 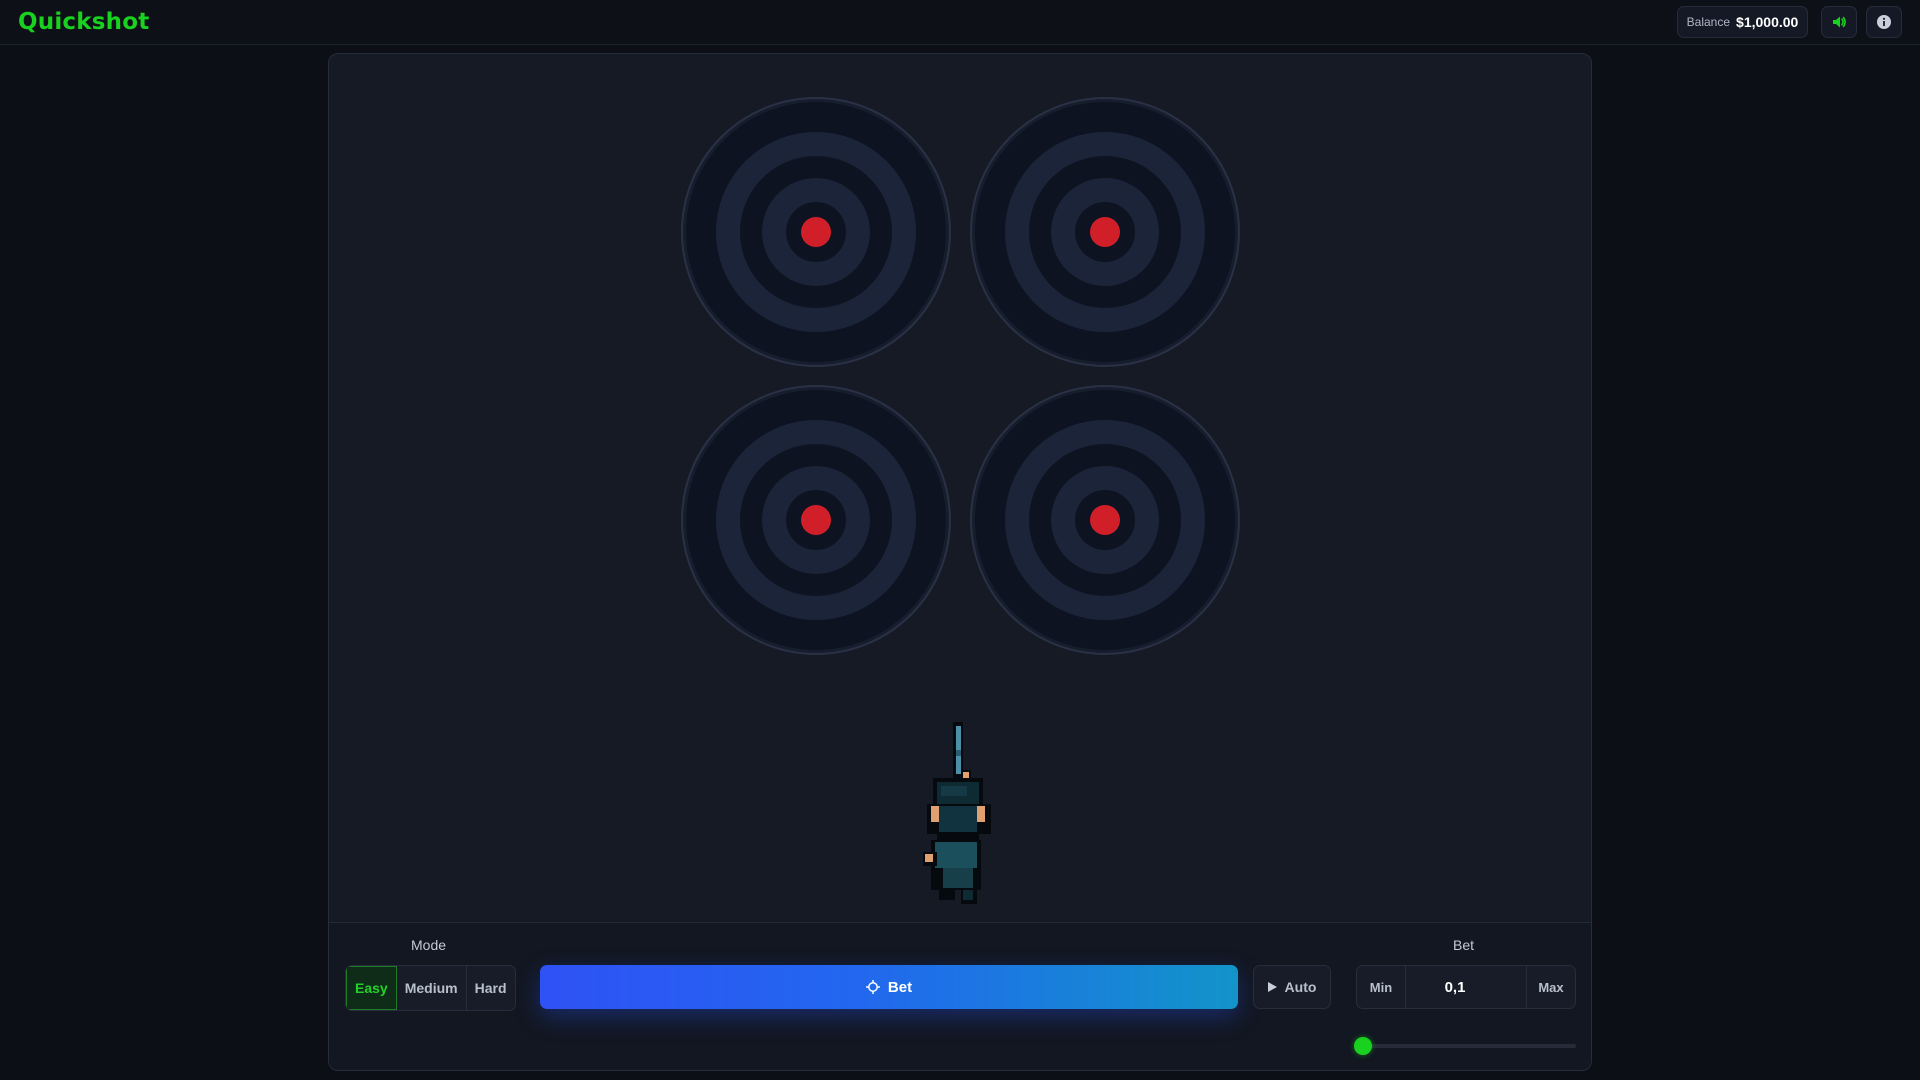 I want to click on bet-label: Bet, so click(x=1464, y=945).